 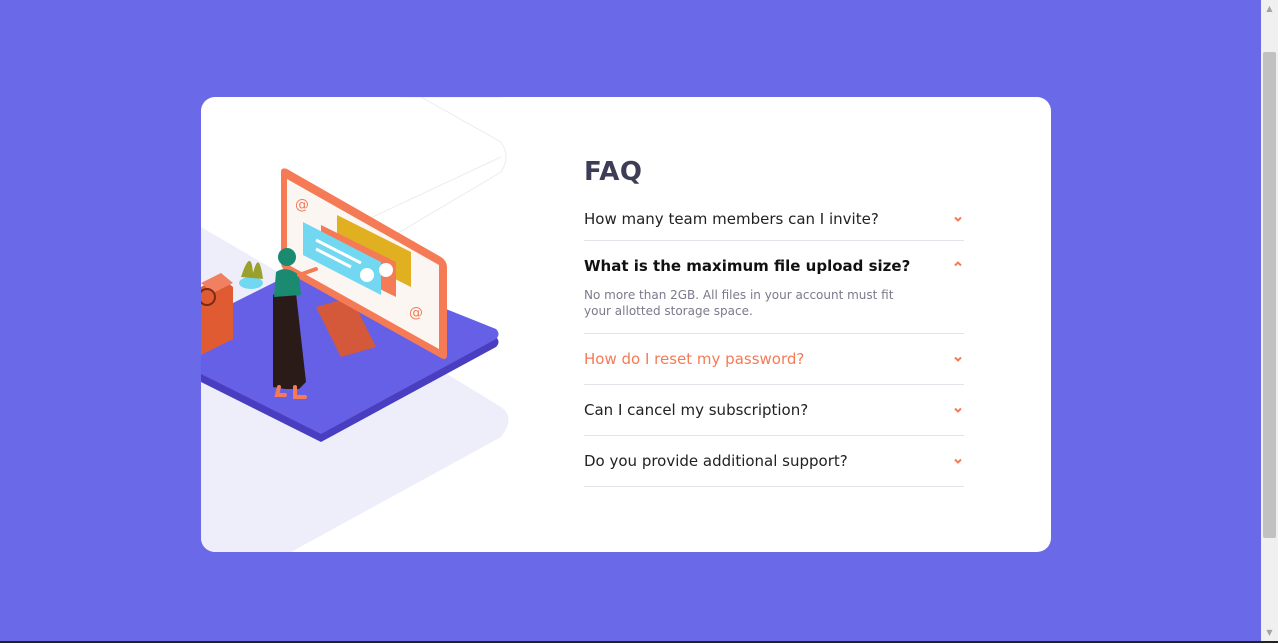 What do you see at coordinates (694, 359) in the screenshot?
I see `faq-question-text: How do I reset my password?` at bounding box center [694, 359].